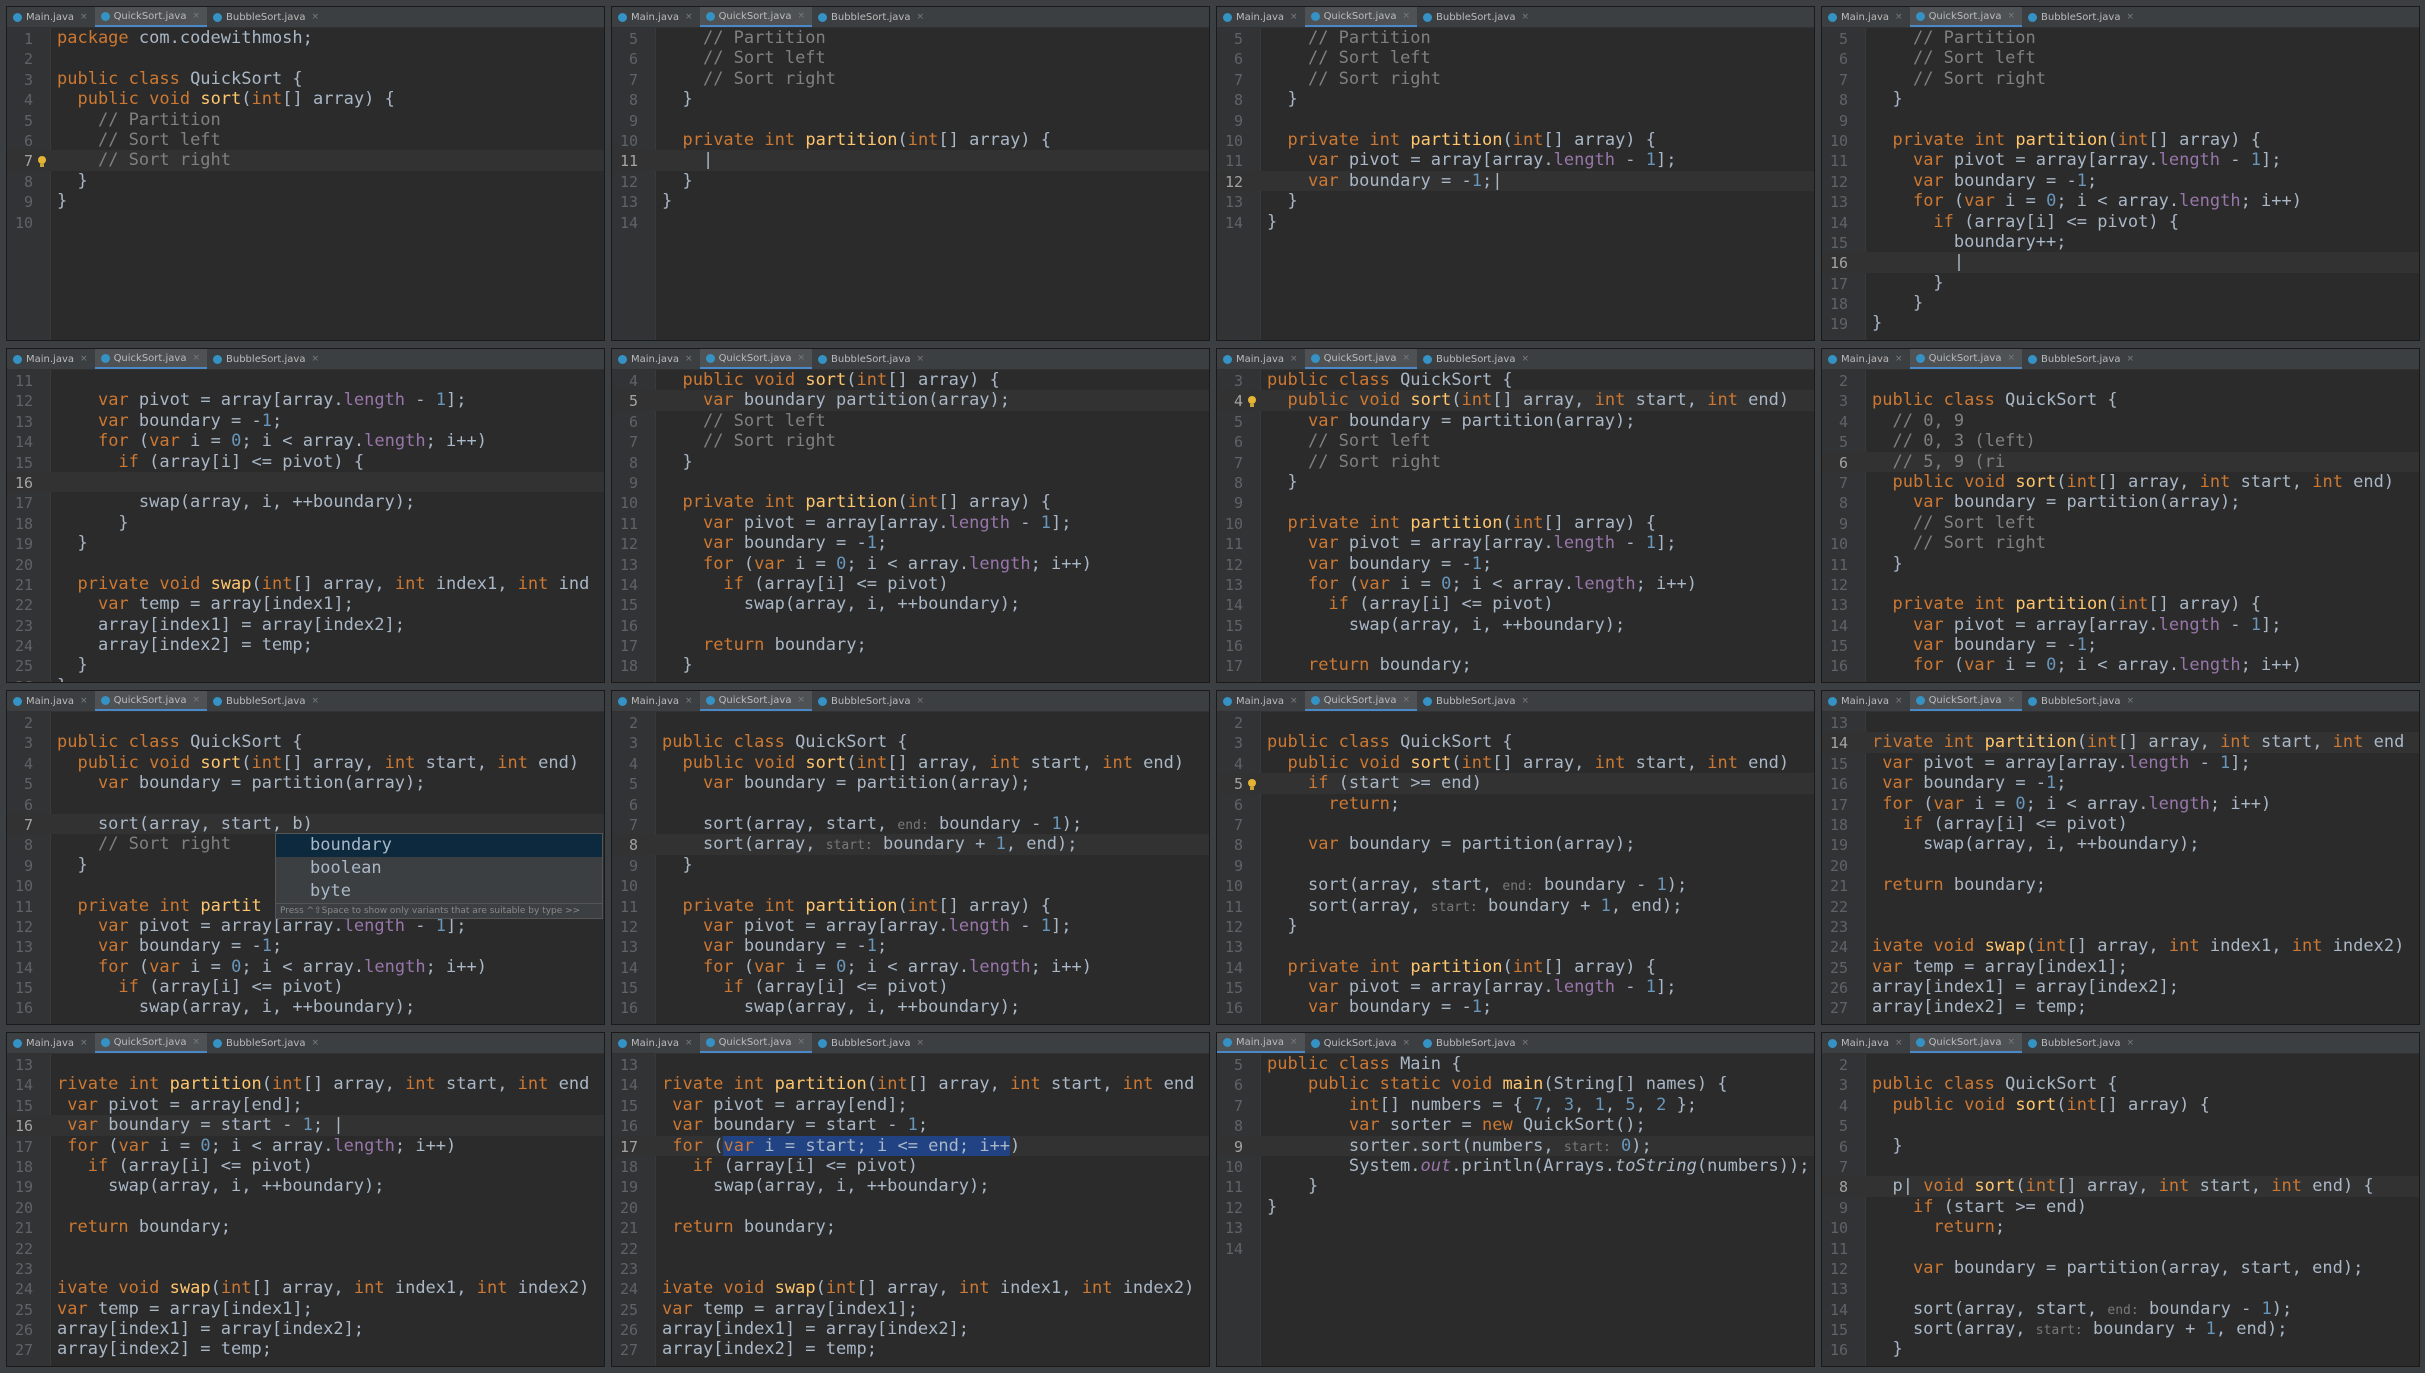 This screenshot has height=1373, width=2425. I want to click on code-line: 9 if (start >= end), so click(2120, 1207).